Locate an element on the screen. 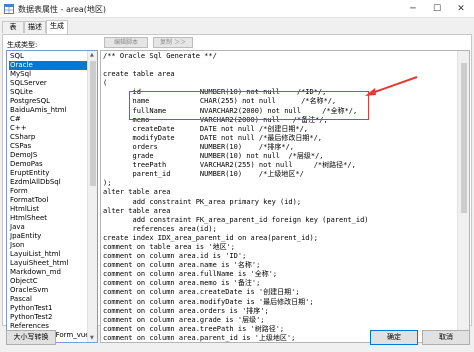 This screenshot has height=352, width=474. editor-scrollbar is located at coordinates (463, 196).